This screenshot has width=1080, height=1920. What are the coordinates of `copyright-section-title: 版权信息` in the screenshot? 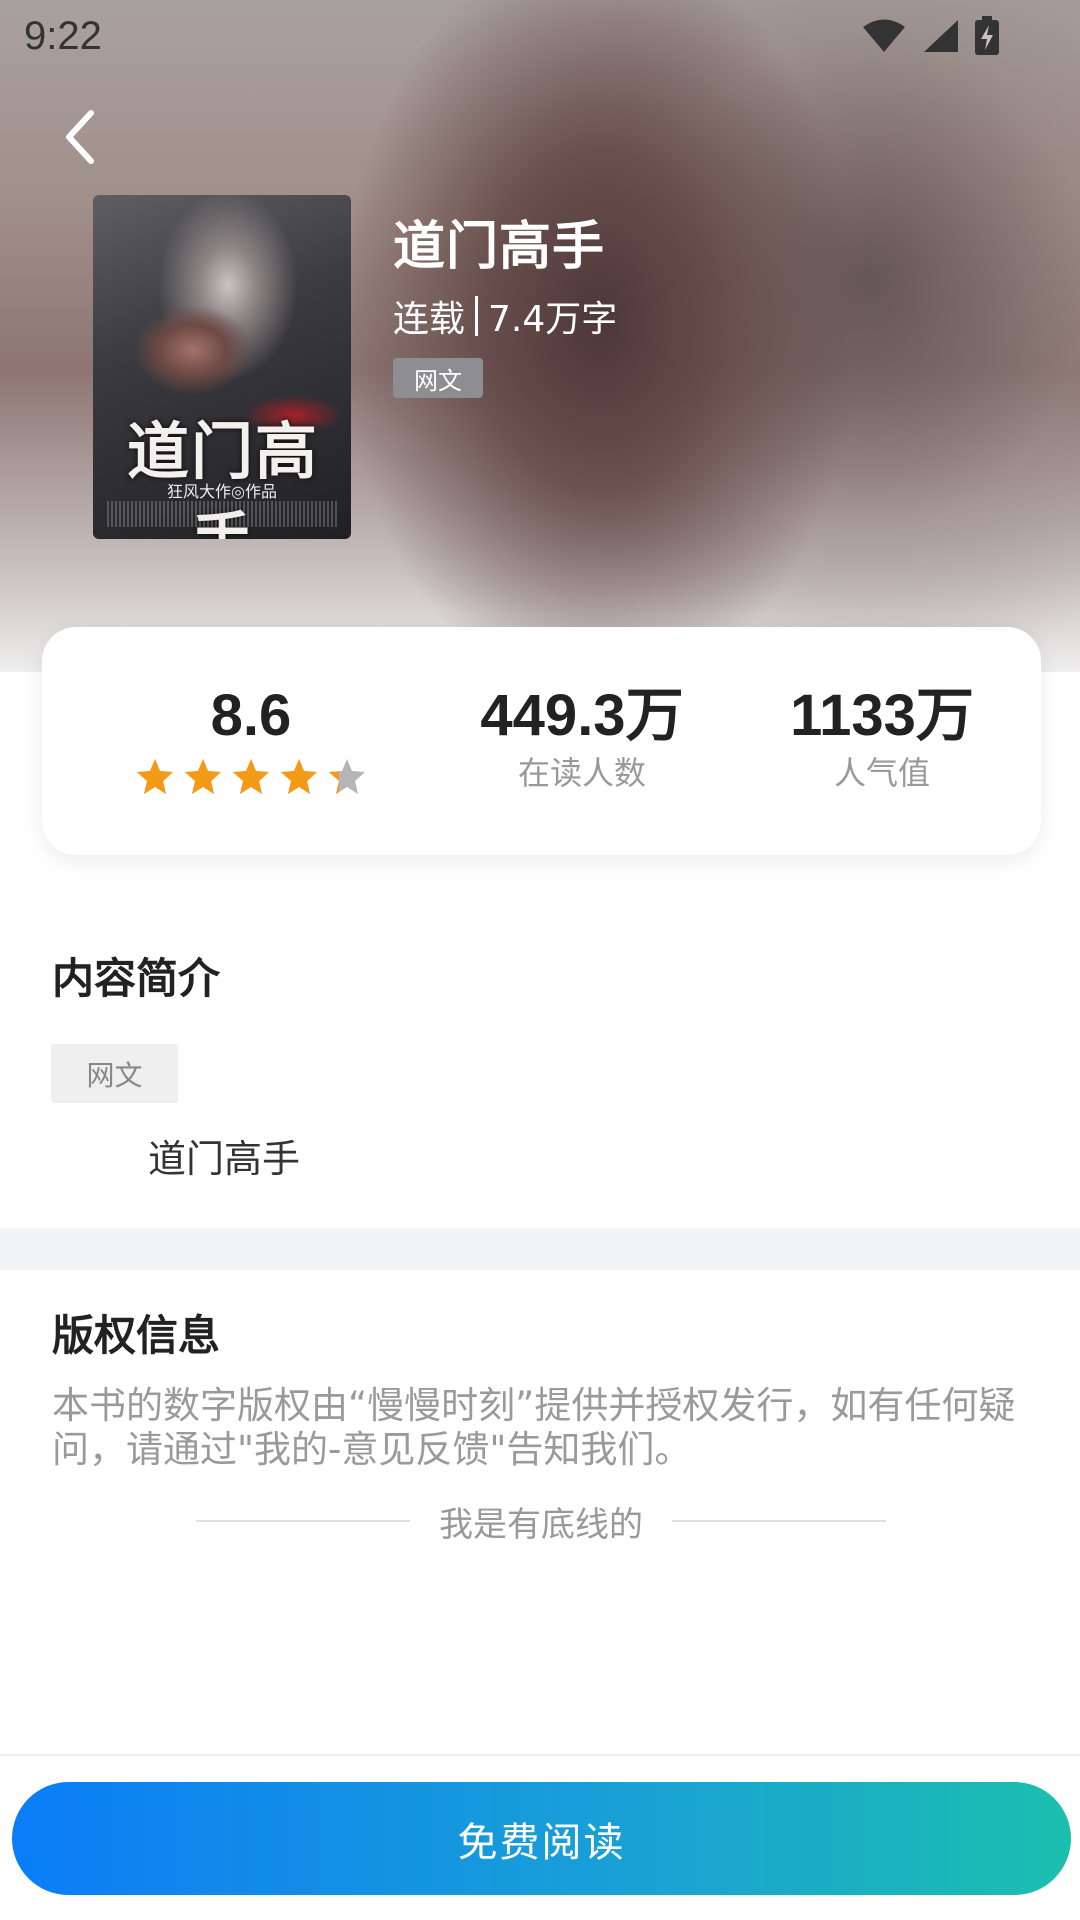 It's located at (136, 1335).